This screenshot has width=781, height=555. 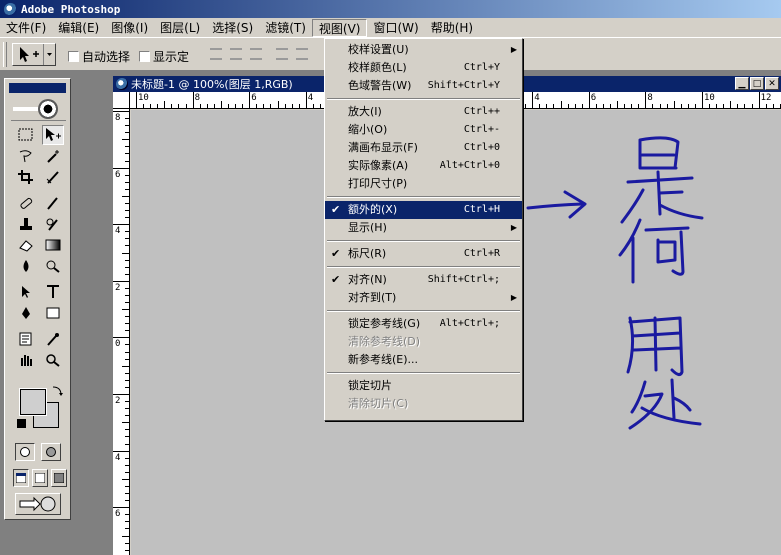 What do you see at coordinates (232, 28) in the screenshot?
I see `menu-item-4: 选择(S)` at bounding box center [232, 28].